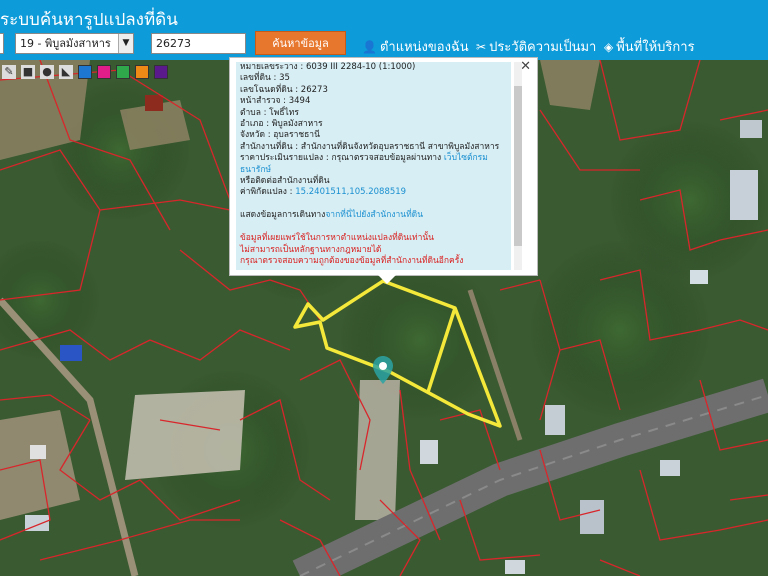 Image resolution: width=768 pixels, height=576 pixels. Describe the element at coordinates (142, 72) in the screenshot. I see `color-swatch-orange` at that location.